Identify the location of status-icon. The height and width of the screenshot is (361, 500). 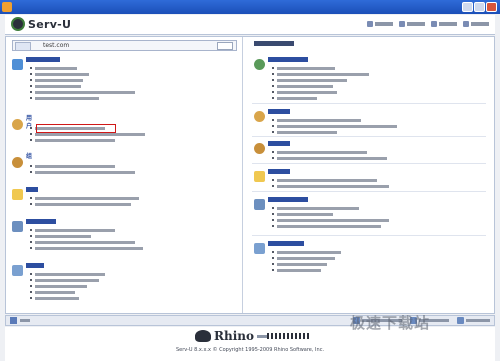
(13, 320).